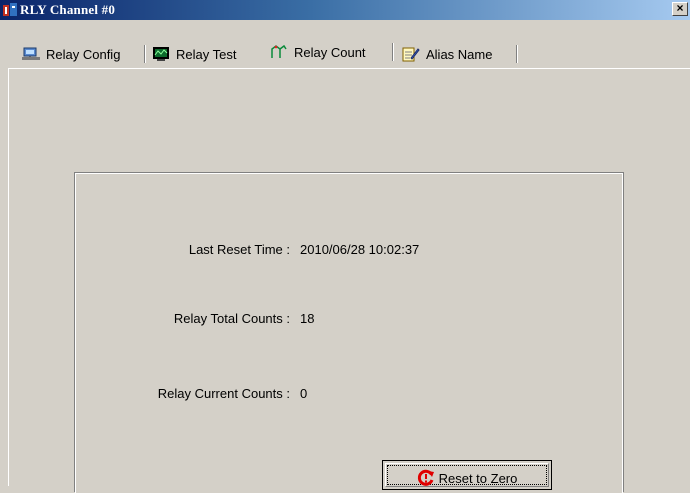 Image resolution: width=690 pixels, height=493 pixels. What do you see at coordinates (31, 54) in the screenshot?
I see `network-config-icon` at bounding box center [31, 54].